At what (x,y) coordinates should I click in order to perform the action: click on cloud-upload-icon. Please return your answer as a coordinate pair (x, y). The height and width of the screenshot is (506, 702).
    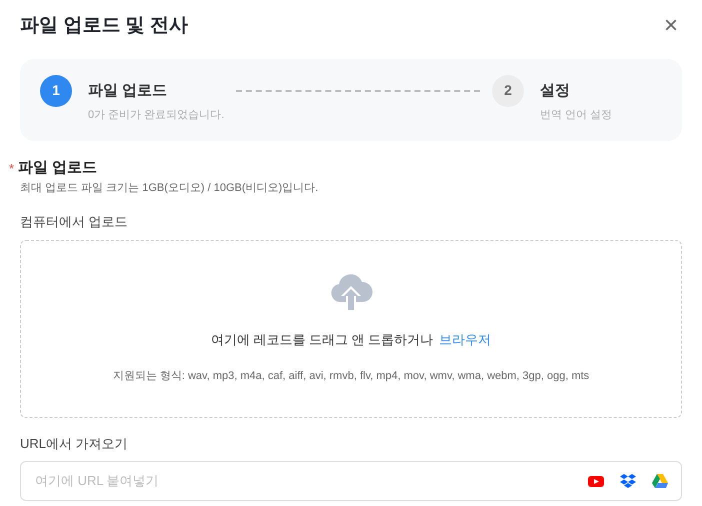
    Looking at the image, I should click on (351, 292).